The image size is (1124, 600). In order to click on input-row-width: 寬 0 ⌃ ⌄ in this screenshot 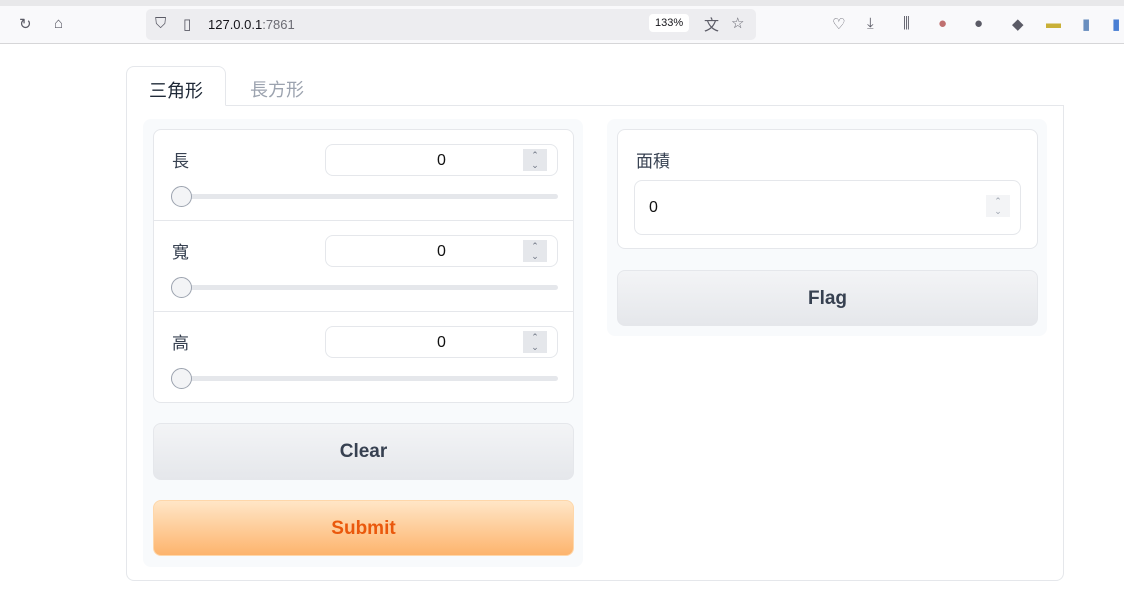, I will do `click(363, 266)`.